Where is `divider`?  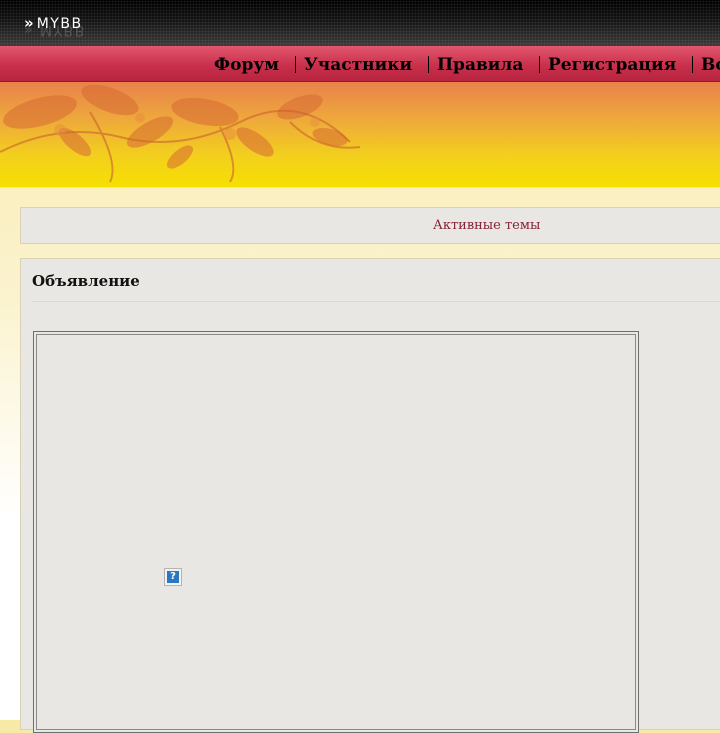 divider is located at coordinates (376, 301).